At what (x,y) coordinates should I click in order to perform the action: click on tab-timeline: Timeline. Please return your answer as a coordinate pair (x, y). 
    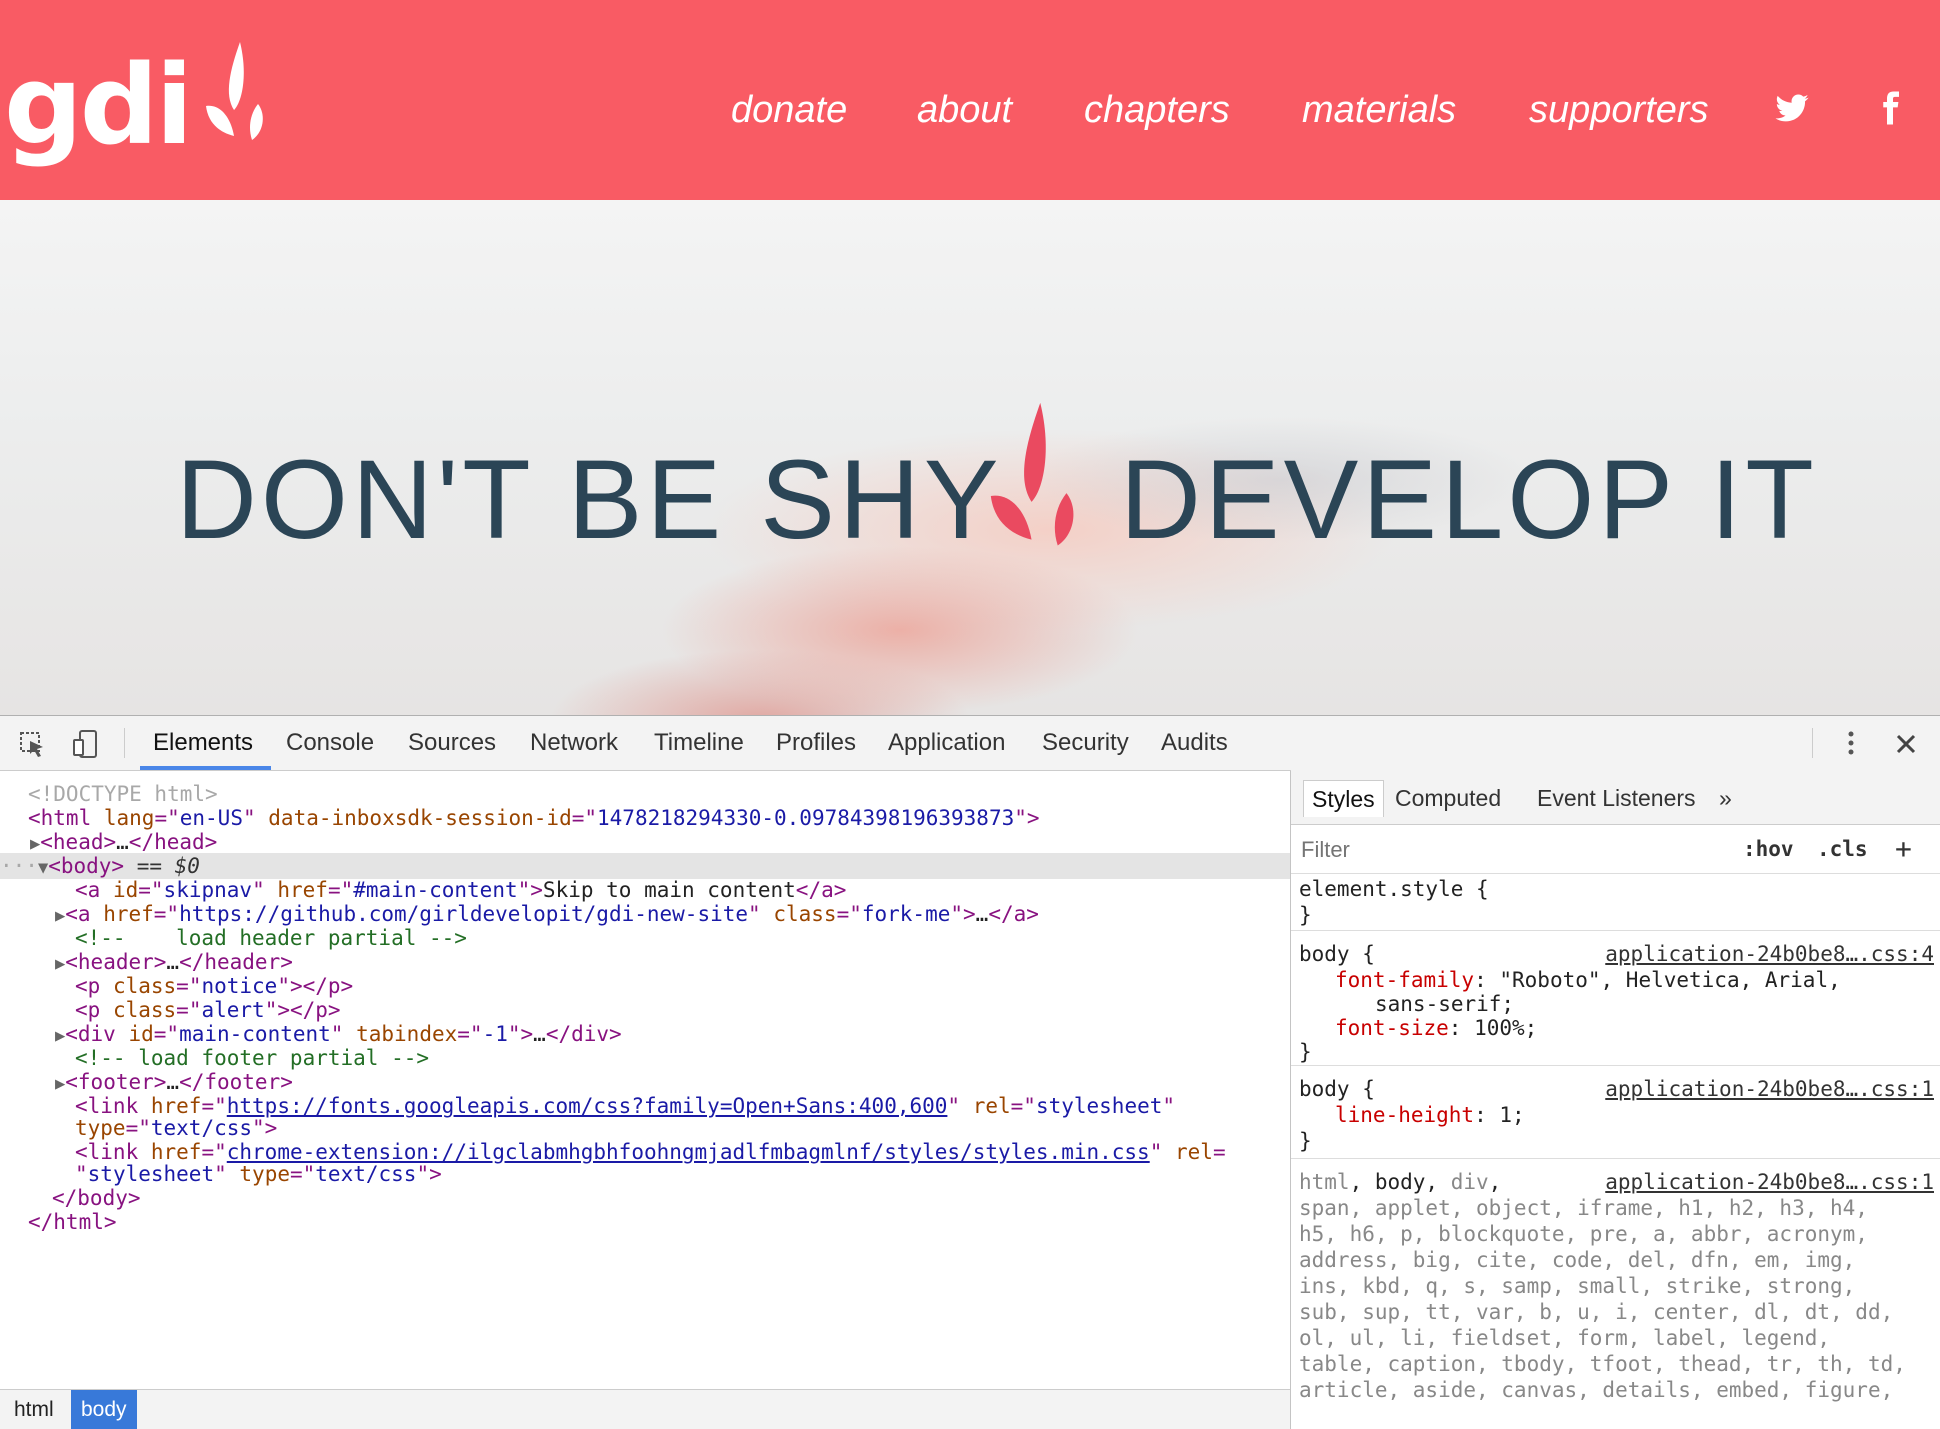
    Looking at the image, I should click on (699, 743).